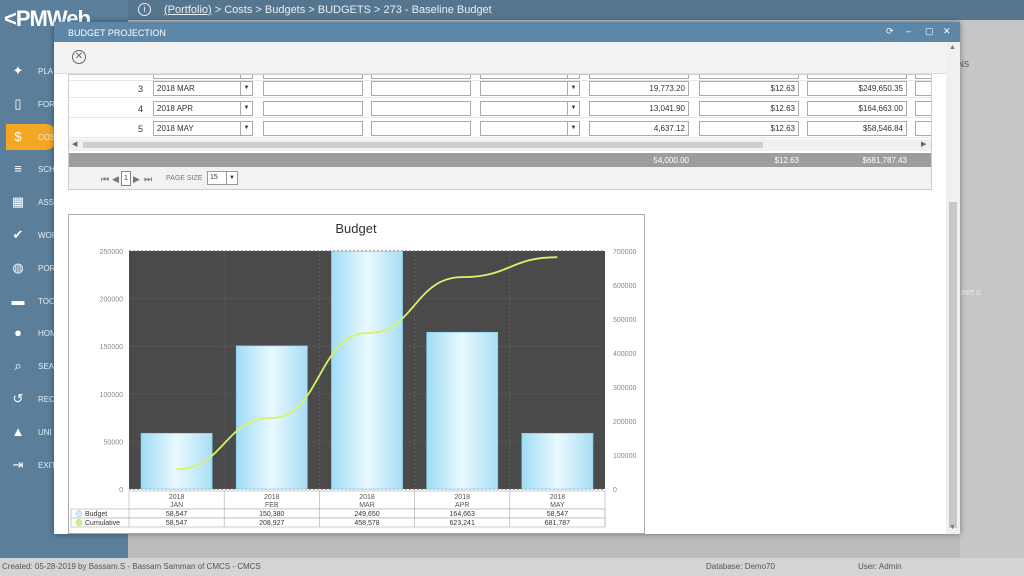 This screenshot has height=576, width=1024. Describe the element at coordinates (857, 108) in the screenshot. I see `grid-input: $164,663.00` at that location.